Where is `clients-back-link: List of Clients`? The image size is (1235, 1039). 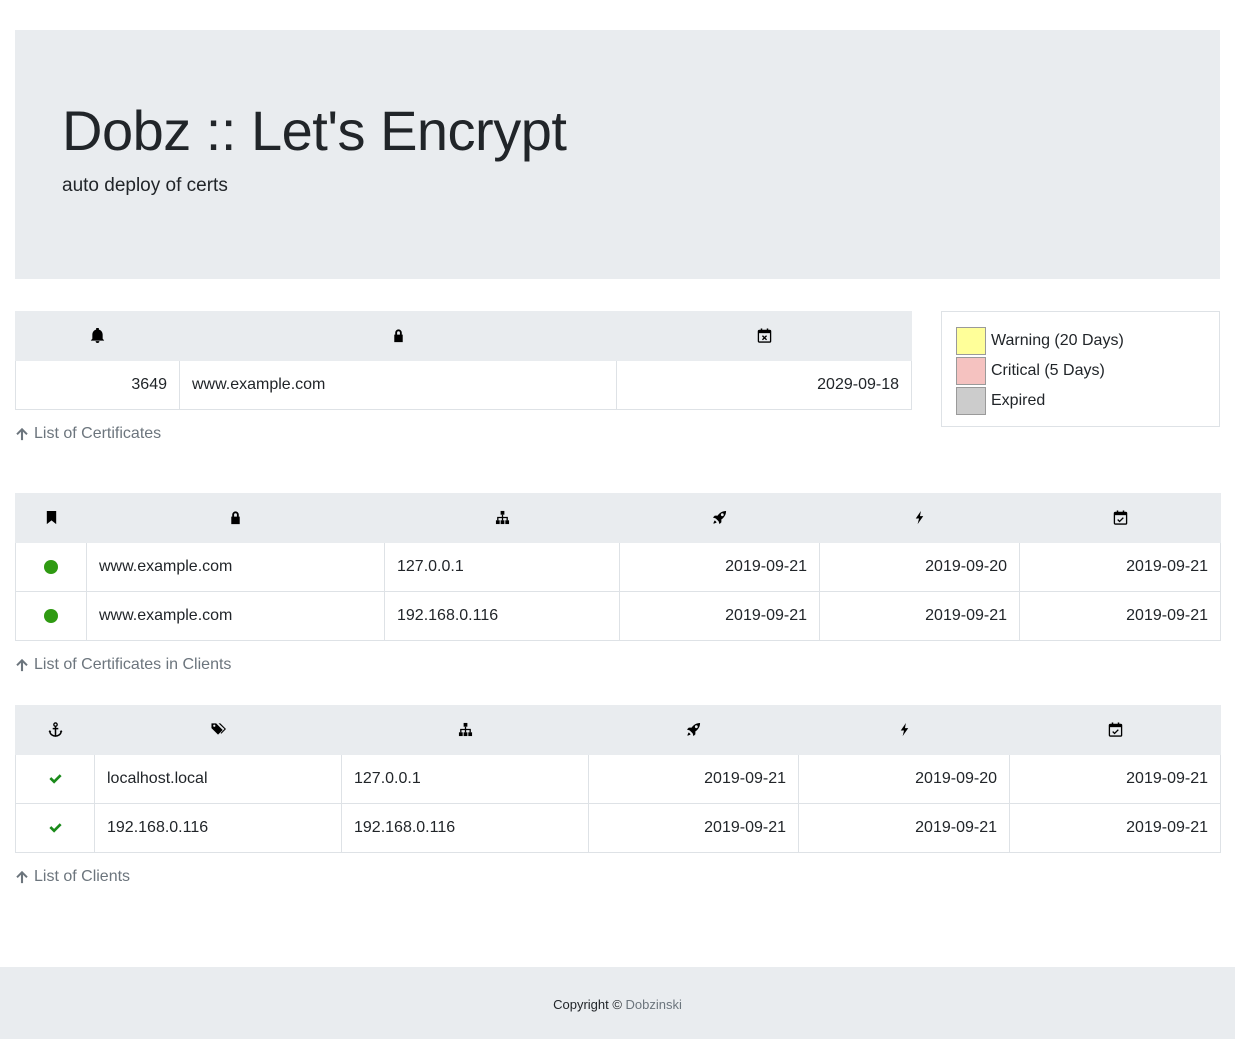 clients-back-link: List of Clients is located at coordinates (72, 877).